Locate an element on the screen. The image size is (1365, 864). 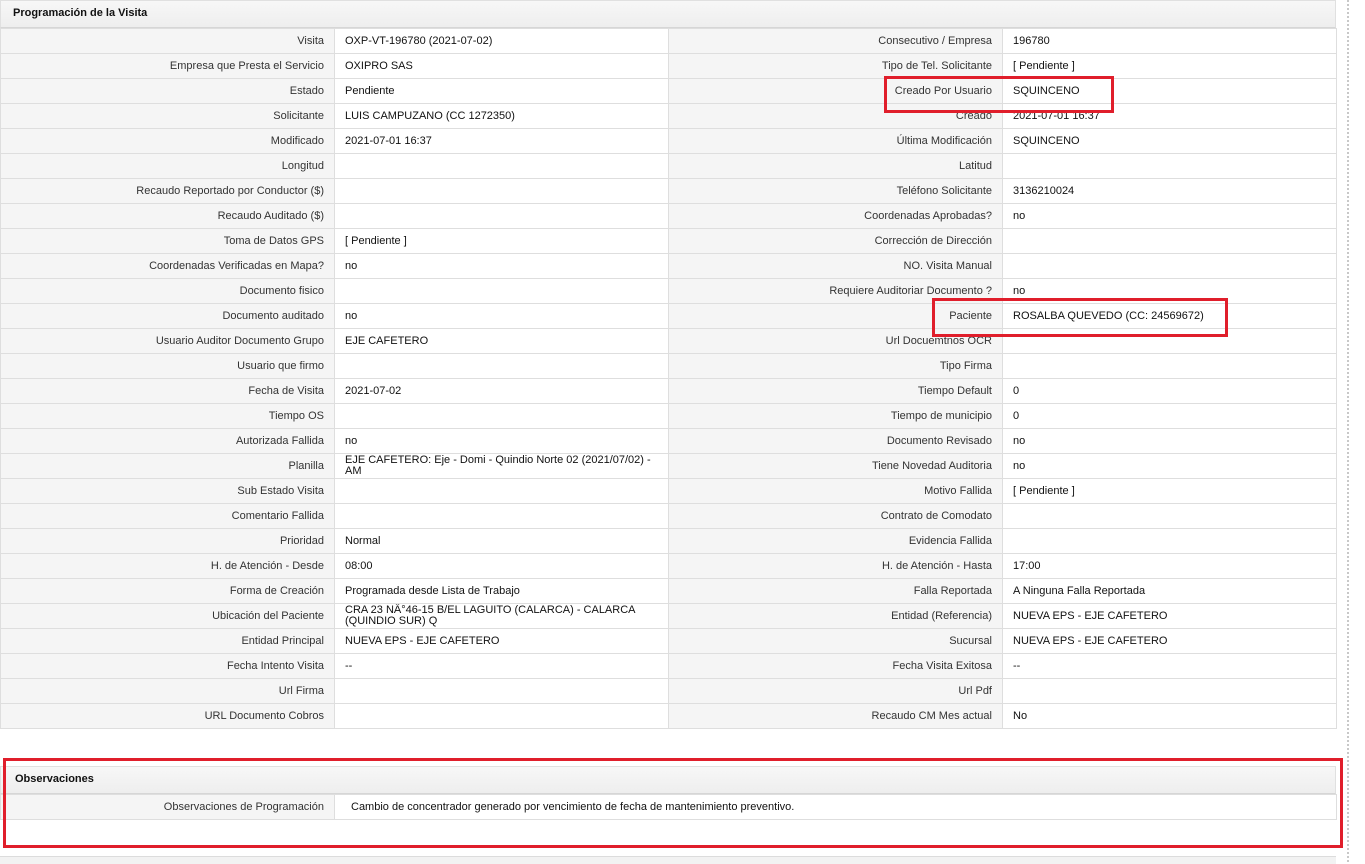
field-value: OXP-VT-196780 (2021-07-02) is located at coordinates (501, 41).